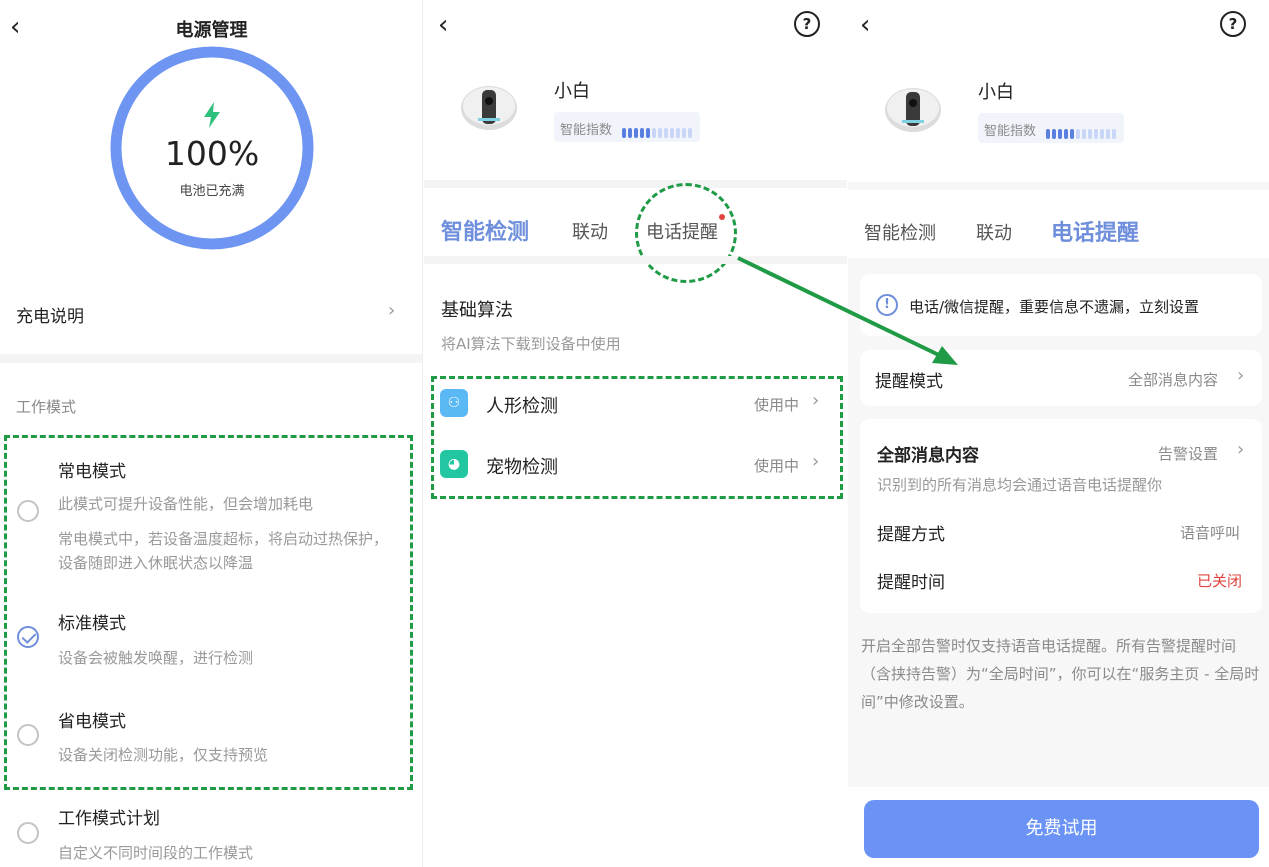 The width and height of the screenshot is (1269, 867). Describe the element at coordinates (847, 310) in the screenshot. I see `annotation-arrow` at that location.